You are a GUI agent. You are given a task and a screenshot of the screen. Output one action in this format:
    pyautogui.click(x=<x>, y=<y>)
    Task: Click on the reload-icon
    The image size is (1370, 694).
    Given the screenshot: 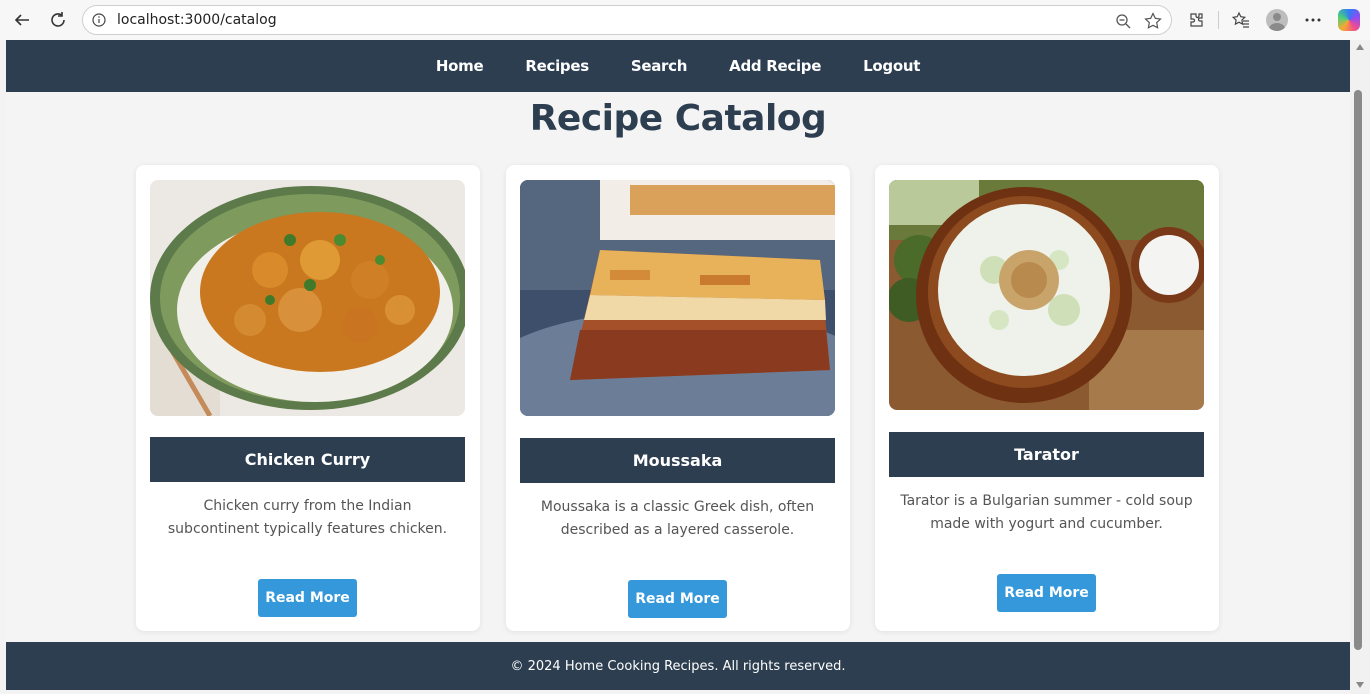 What is the action you would take?
    pyautogui.click(x=58, y=20)
    